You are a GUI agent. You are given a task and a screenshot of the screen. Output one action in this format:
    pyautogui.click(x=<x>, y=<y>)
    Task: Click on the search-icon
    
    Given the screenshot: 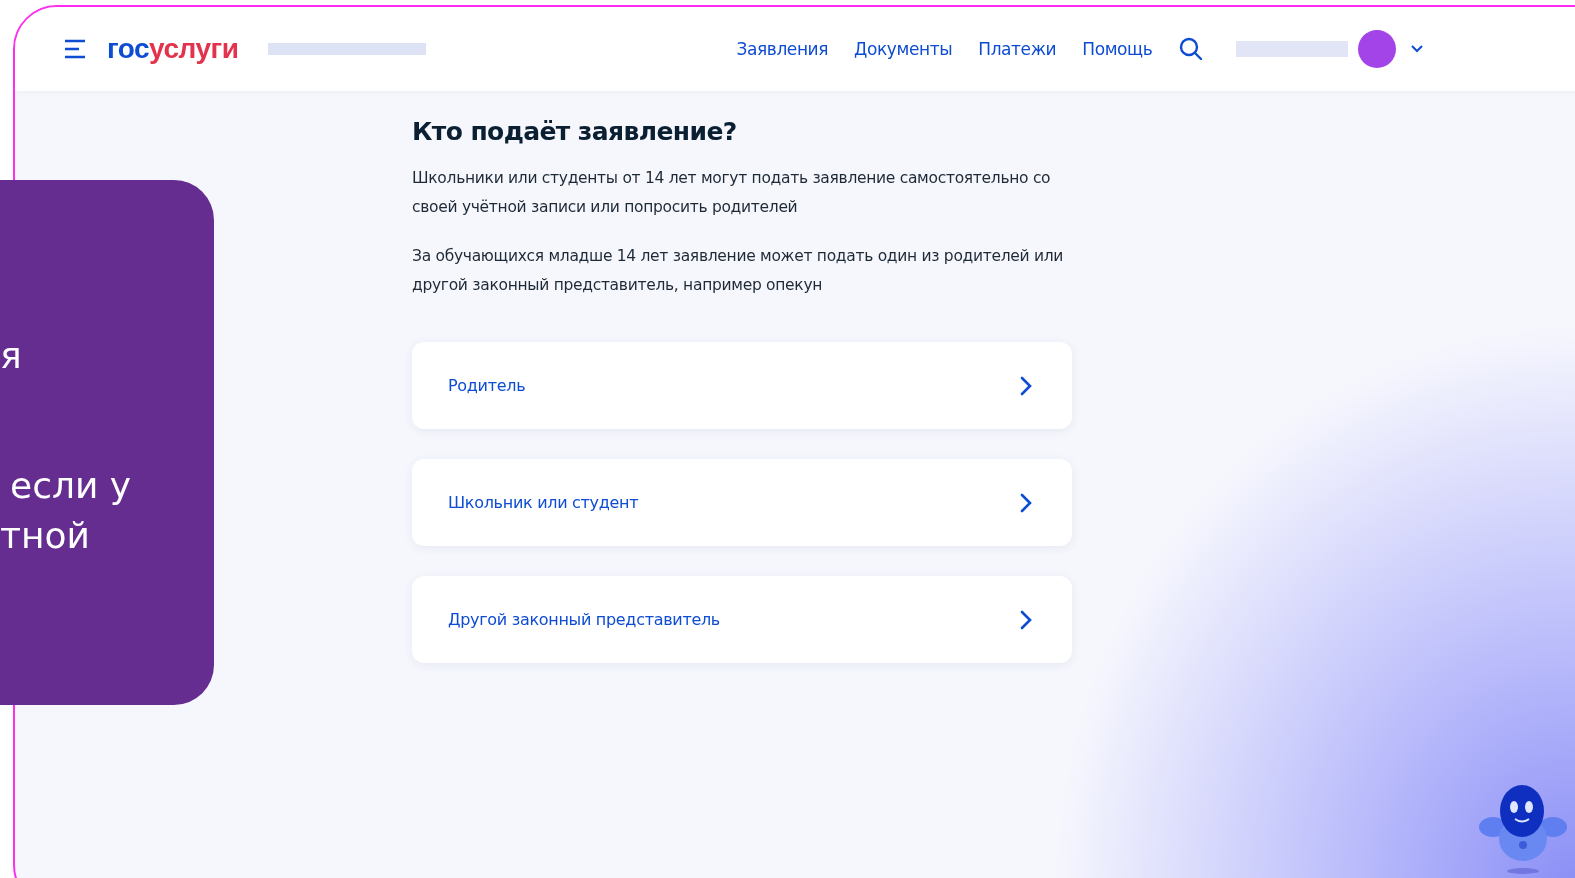 What is the action you would take?
    pyautogui.click(x=1191, y=49)
    